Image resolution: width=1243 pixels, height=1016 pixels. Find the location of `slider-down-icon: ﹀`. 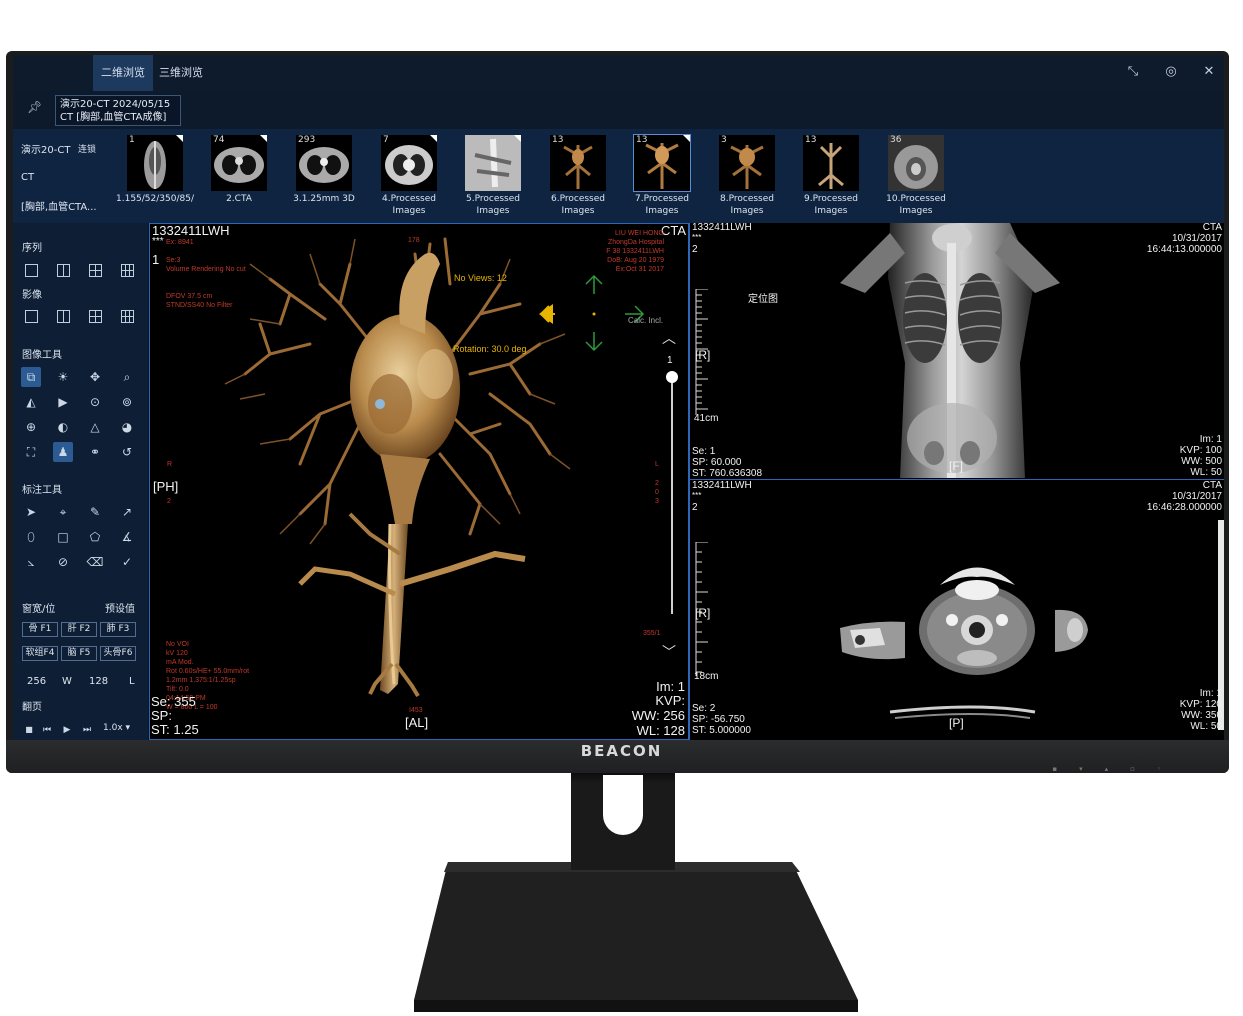

slider-down-icon: ﹀ is located at coordinates (669, 652).